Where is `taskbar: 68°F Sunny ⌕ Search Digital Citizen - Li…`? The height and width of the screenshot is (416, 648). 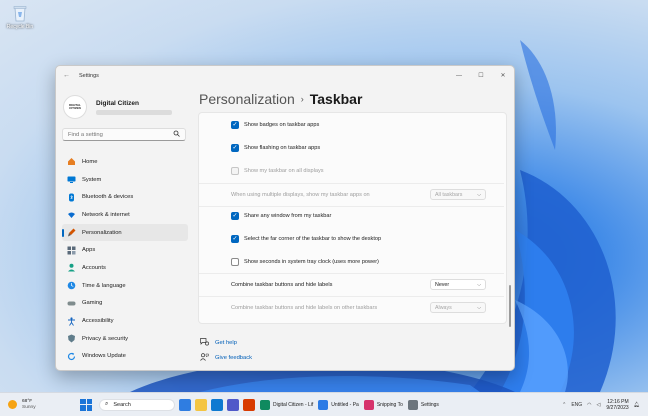 taskbar: 68°F Sunny ⌕ Search Digital Citizen - Li… is located at coordinates (324, 404).